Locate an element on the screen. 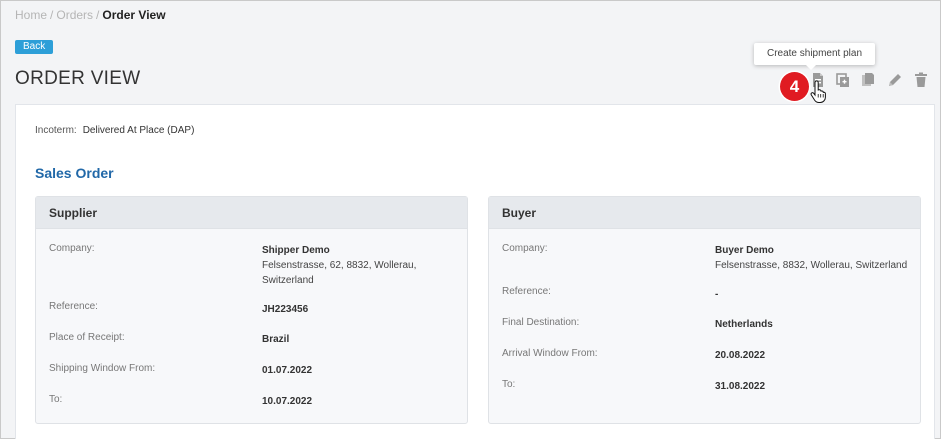  buyer-reference-label: Reference: is located at coordinates (526, 291).